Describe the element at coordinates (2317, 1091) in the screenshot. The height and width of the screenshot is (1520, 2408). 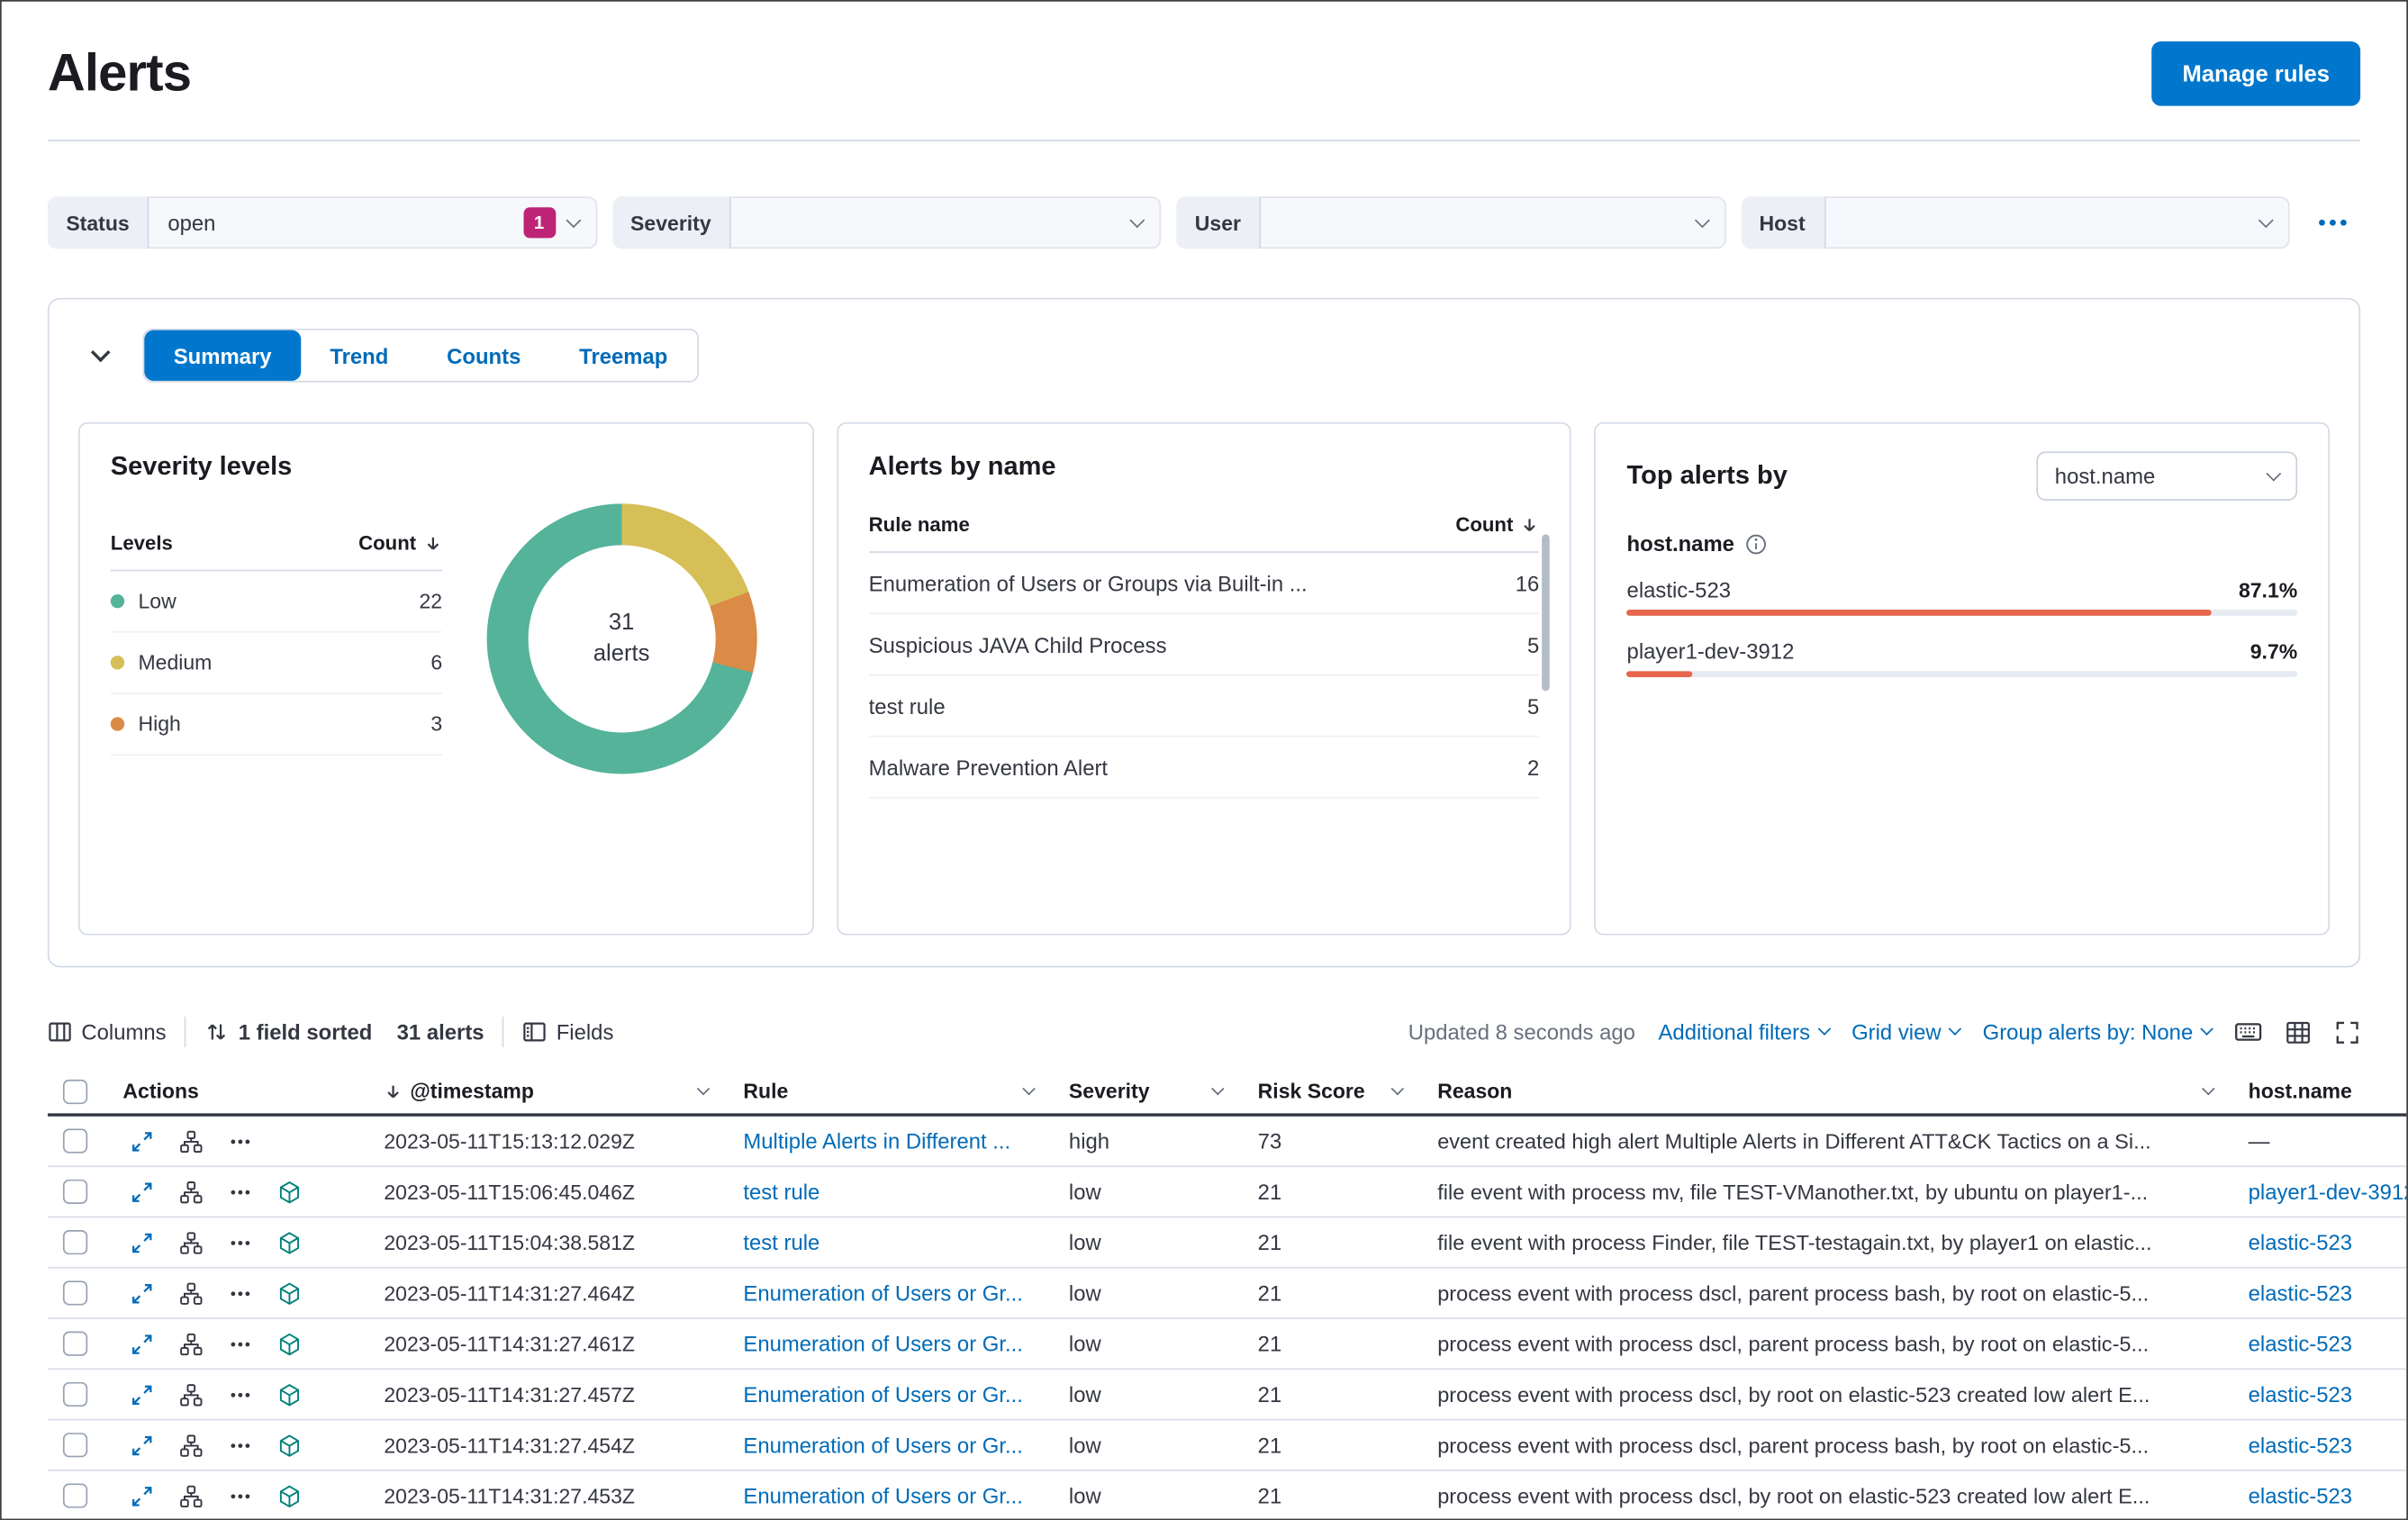
I see `host-column-header: host.name` at that location.